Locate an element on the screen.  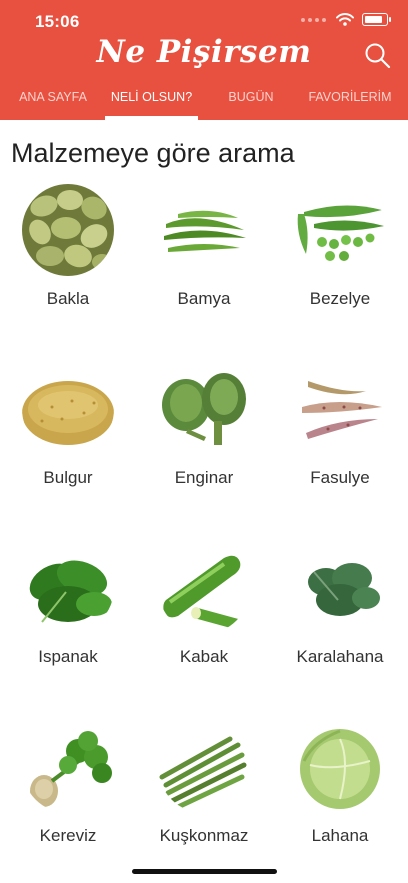
section-title: Malzemeye göre arama is located at coordinates (153, 153).